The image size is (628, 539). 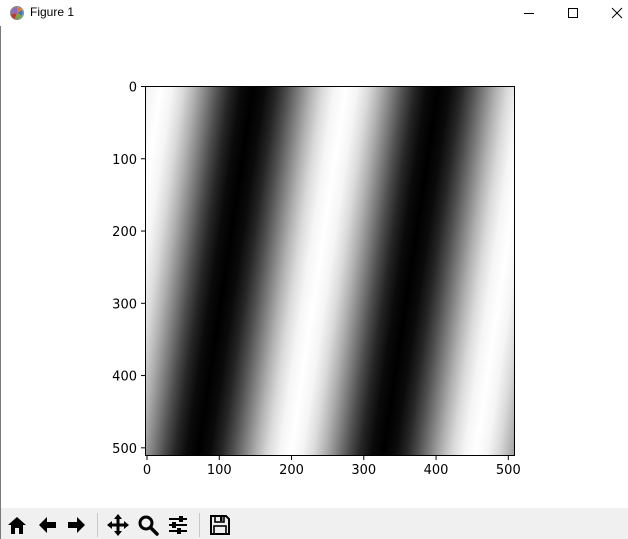 I want to click on window-title: Figure 1, so click(x=52, y=12).